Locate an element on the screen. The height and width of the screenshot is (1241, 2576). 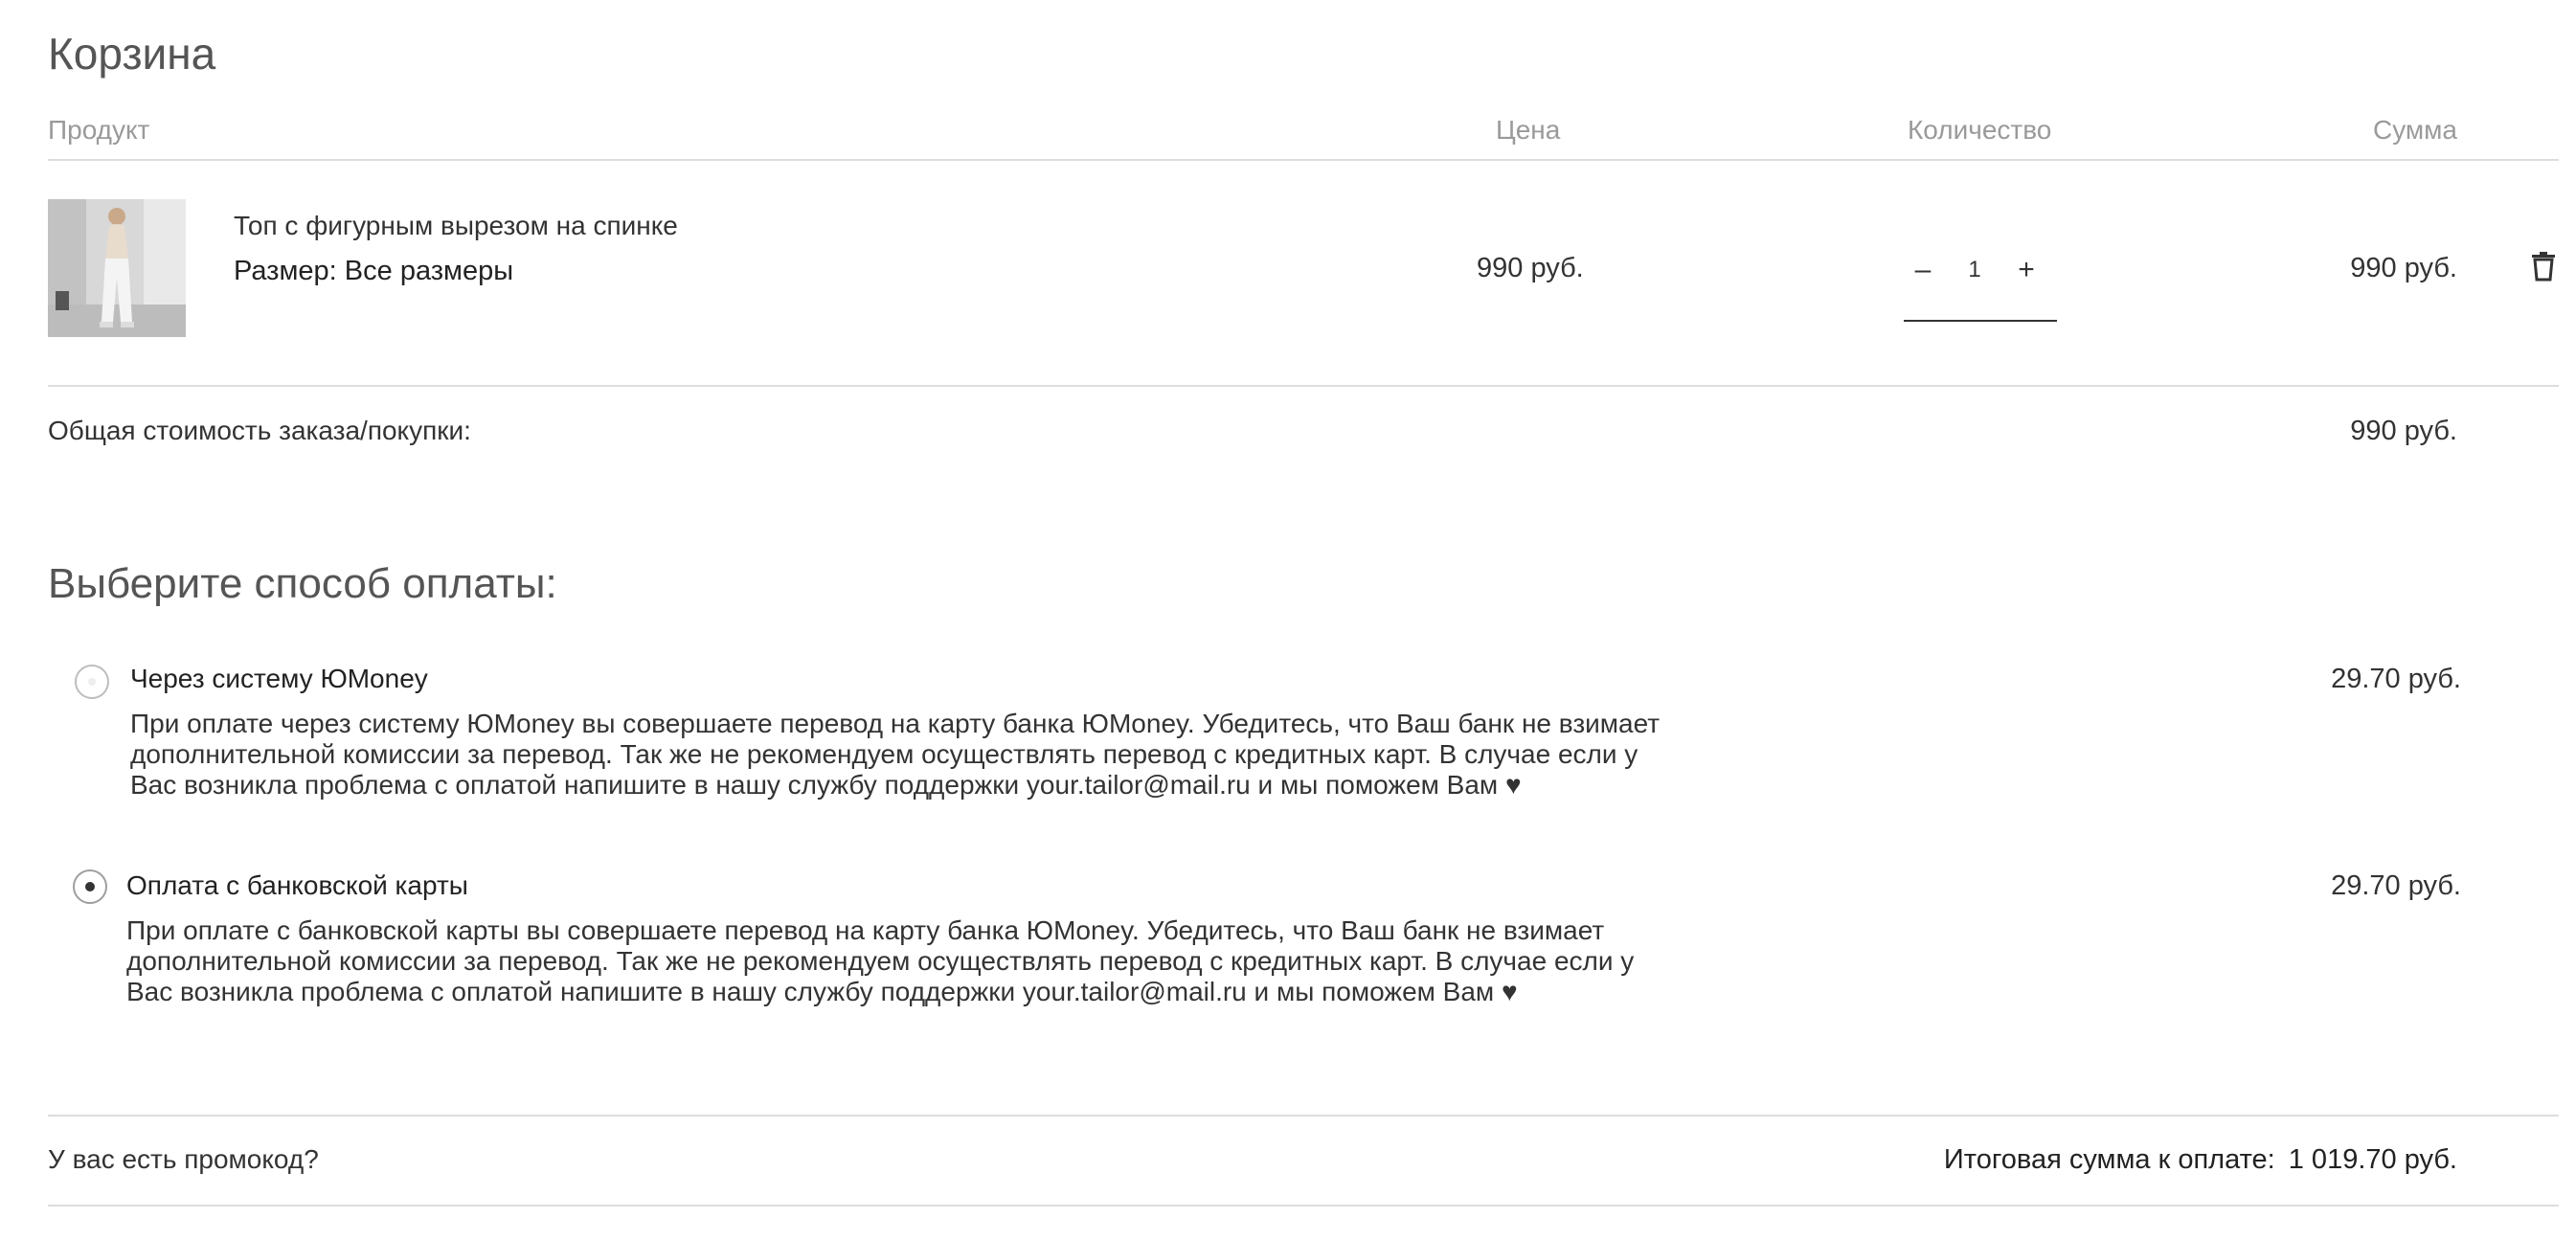
payment-option-yoomoney-radio is located at coordinates (92, 682).